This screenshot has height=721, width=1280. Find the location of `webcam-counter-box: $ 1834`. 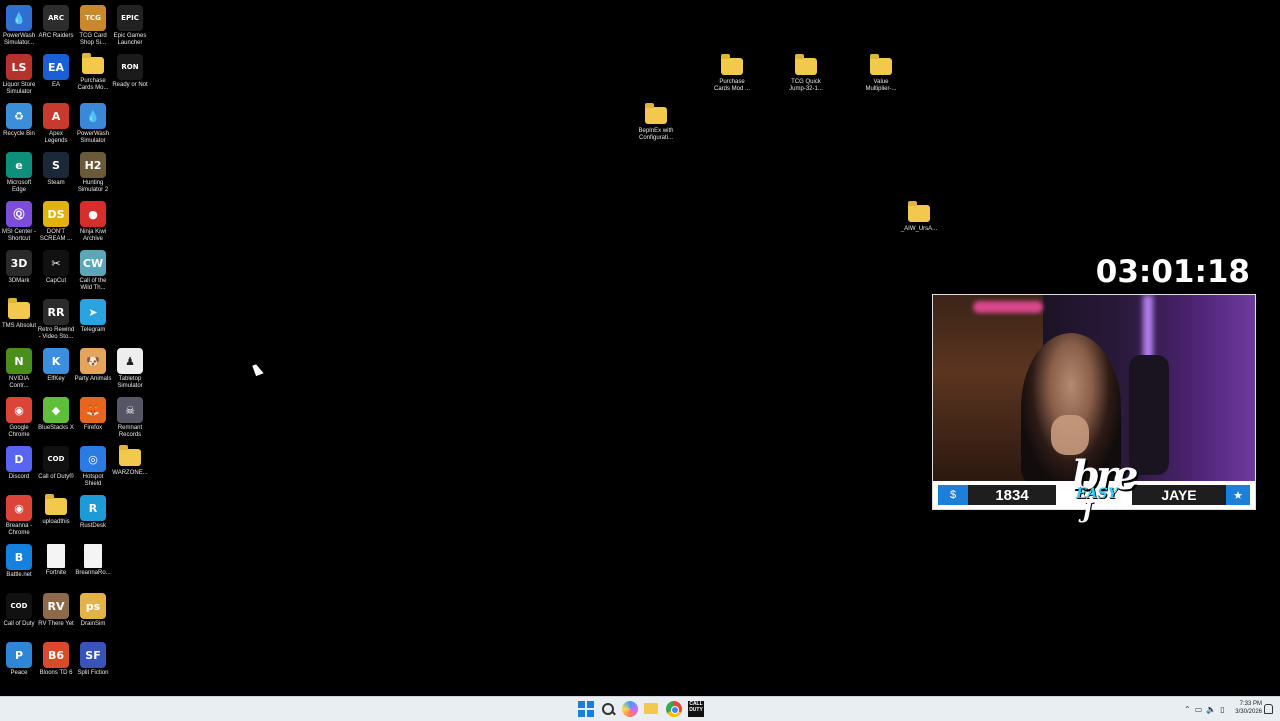

webcam-counter-box: $ 1834 is located at coordinates (997, 495).